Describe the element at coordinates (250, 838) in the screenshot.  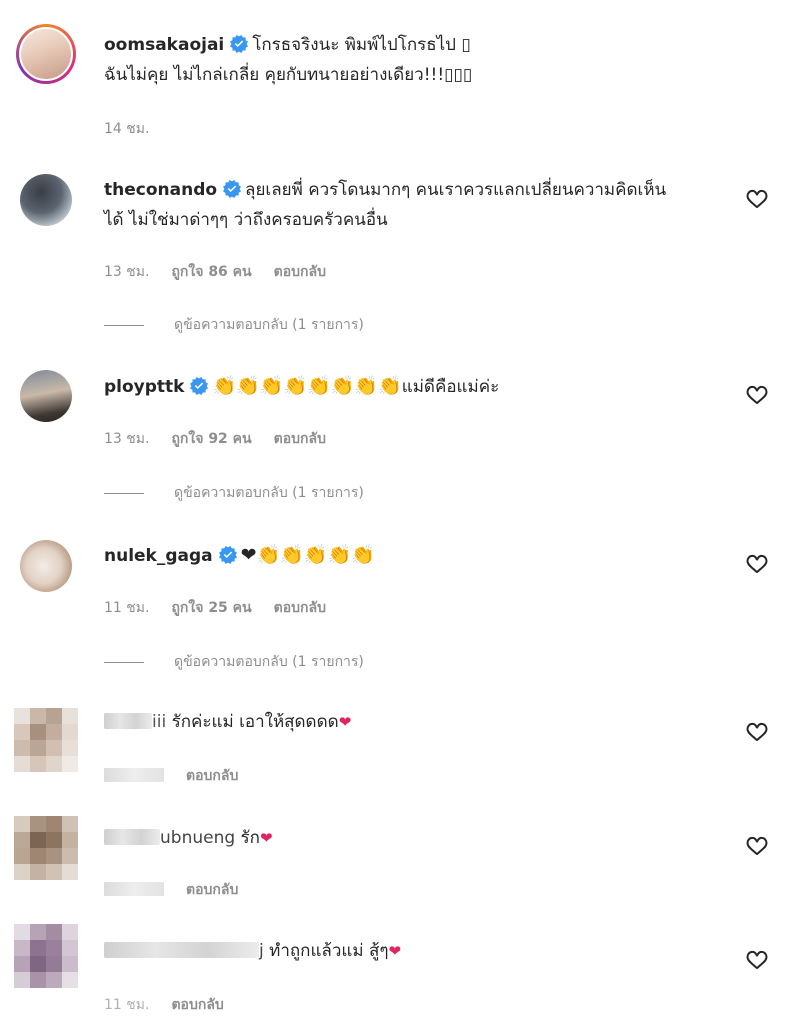
I see `comment-text: รัก` at that location.